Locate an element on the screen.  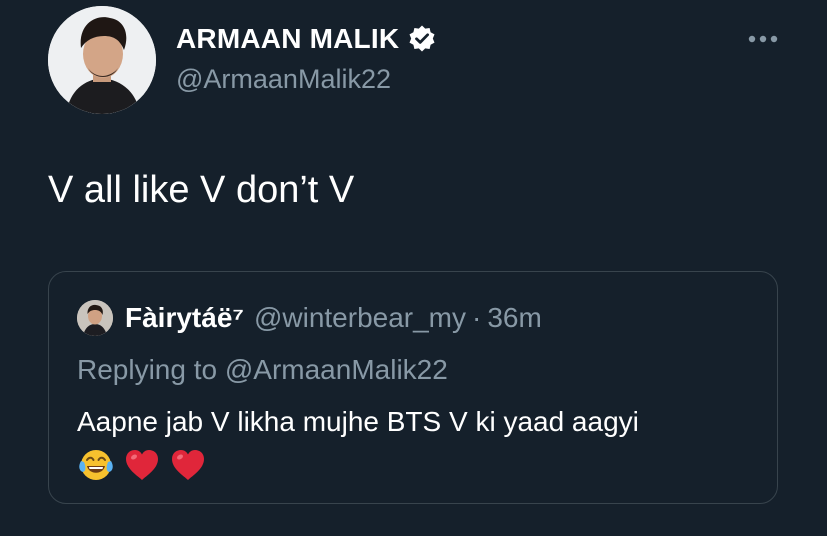
verified-badge-icon is located at coordinates (422, 39).